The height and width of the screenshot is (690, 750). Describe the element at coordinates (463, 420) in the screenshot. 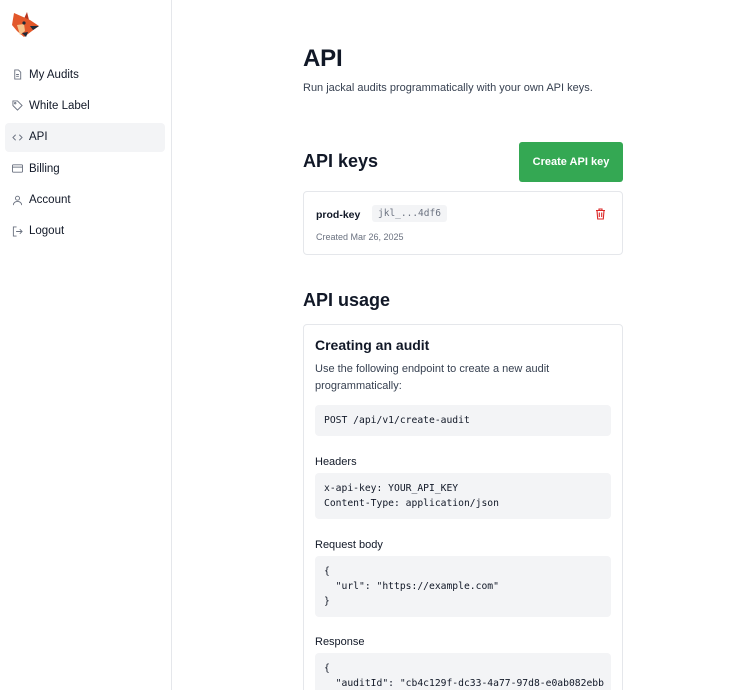

I see `endpoint-code-block: POST /api/v1/create-audit` at that location.